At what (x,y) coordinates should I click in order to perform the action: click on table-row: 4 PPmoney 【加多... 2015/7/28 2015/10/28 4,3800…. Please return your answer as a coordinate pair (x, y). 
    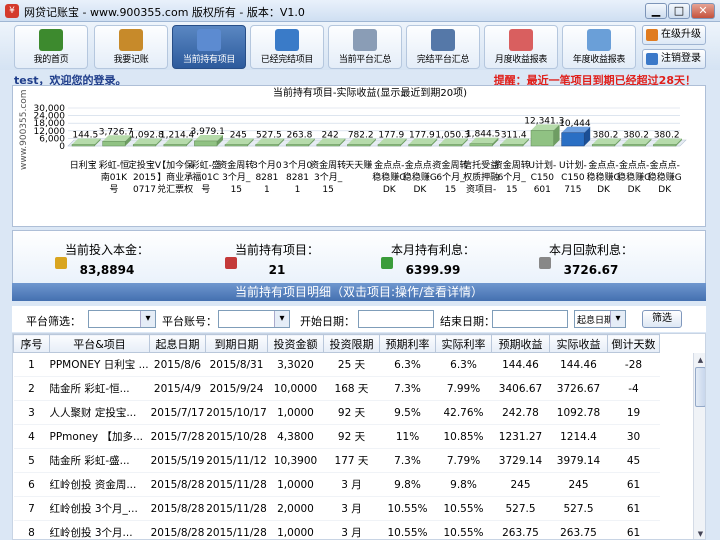
    Looking at the image, I should click on (336, 436).